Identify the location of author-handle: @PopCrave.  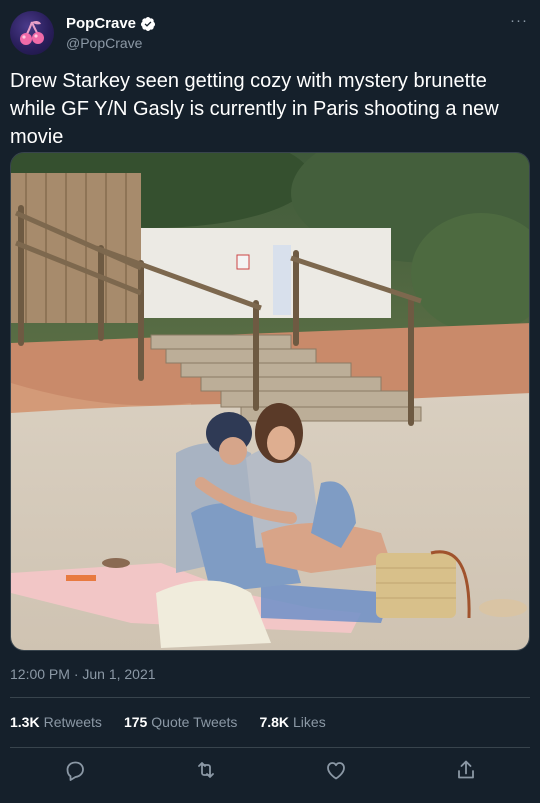
(104, 43).